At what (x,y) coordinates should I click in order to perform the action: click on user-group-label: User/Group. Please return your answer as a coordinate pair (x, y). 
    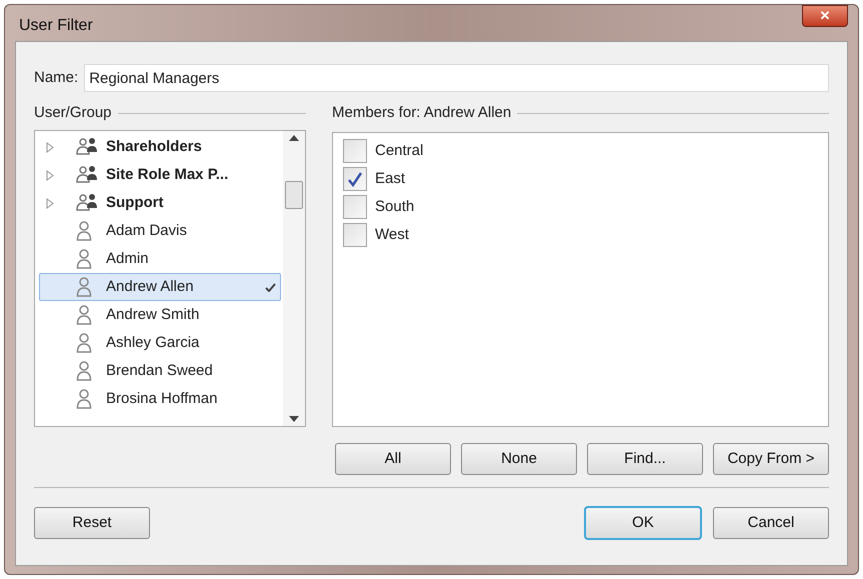
    Looking at the image, I should click on (73, 112).